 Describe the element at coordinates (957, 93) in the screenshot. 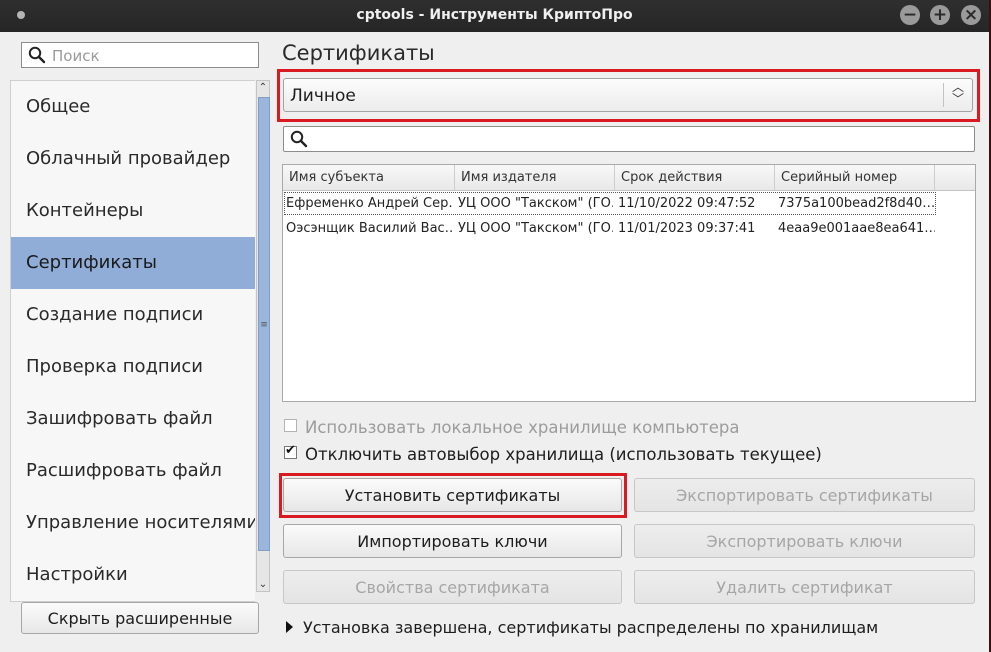

I see `spin-arrows-icon: ︿ ﹀` at that location.